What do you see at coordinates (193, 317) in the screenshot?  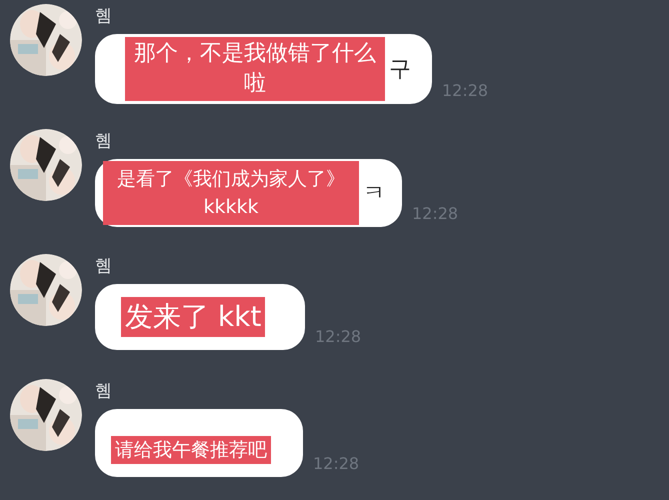 I see `translation-overlay: 发来了 kkt` at bounding box center [193, 317].